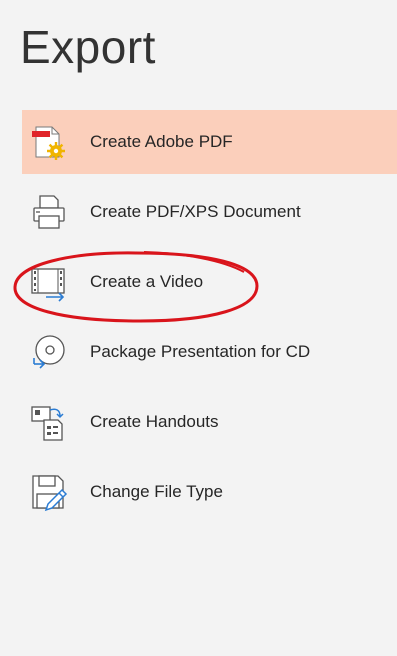  Describe the element at coordinates (88, 47) in the screenshot. I see `page-title: Export` at that location.